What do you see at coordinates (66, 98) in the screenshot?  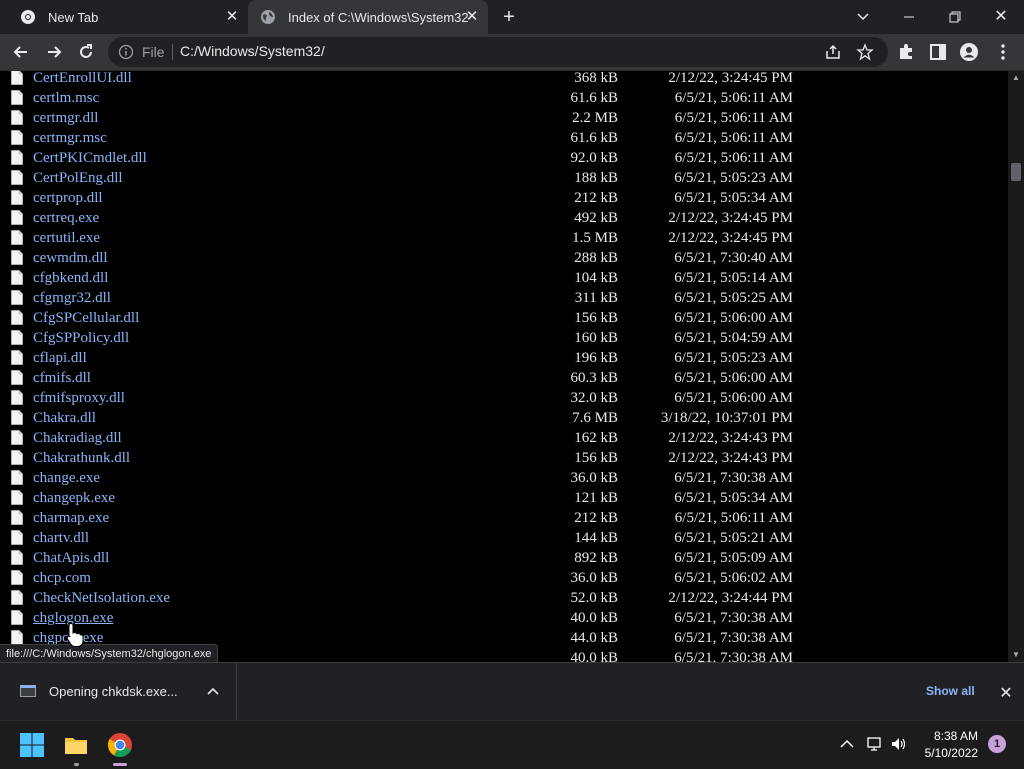 I see `file-link: certlm.msc` at bounding box center [66, 98].